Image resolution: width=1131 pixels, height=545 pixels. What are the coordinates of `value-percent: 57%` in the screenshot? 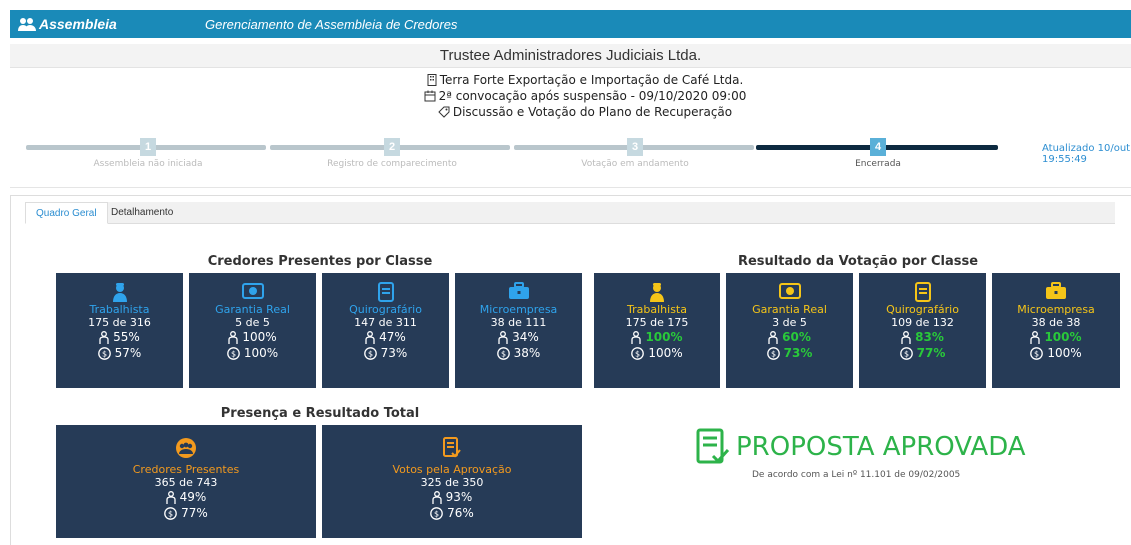 It's located at (128, 353).